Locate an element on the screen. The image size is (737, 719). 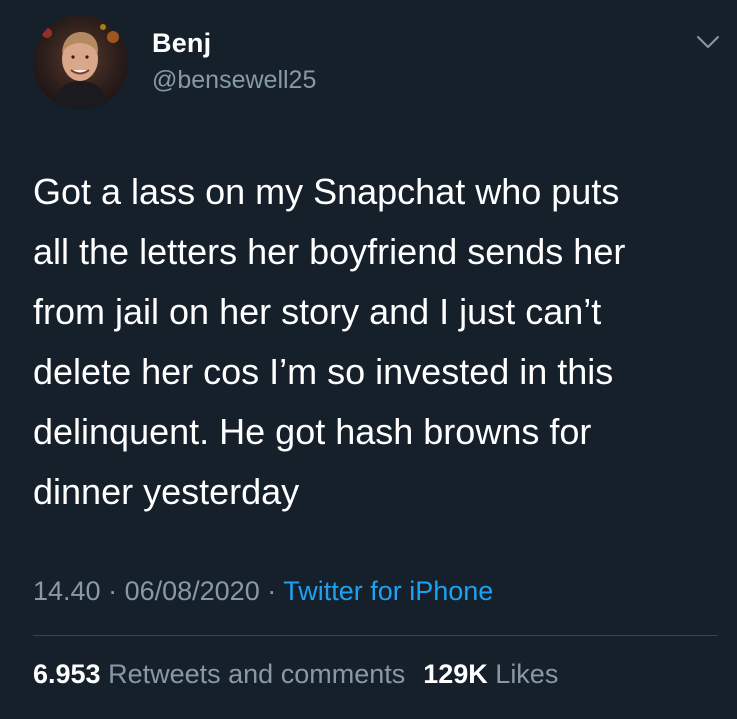
retweets-stat: 6.953 Retweets and comments is located at coordinates (219, 674).